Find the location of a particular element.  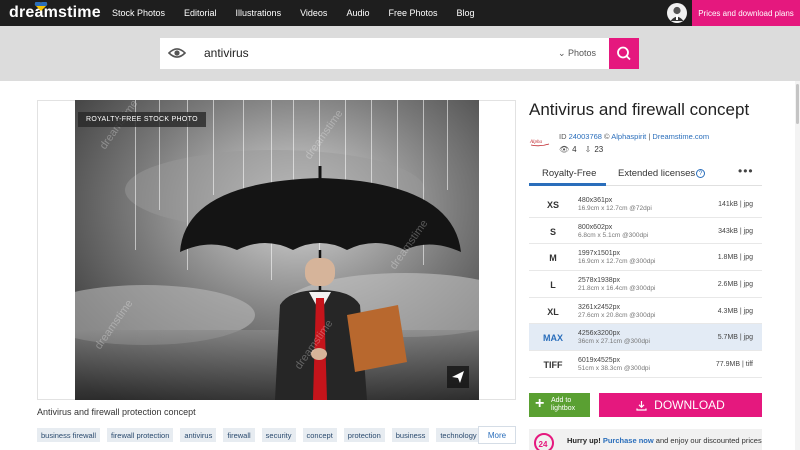

plus-icon: + is located at coordinates (540, 403).